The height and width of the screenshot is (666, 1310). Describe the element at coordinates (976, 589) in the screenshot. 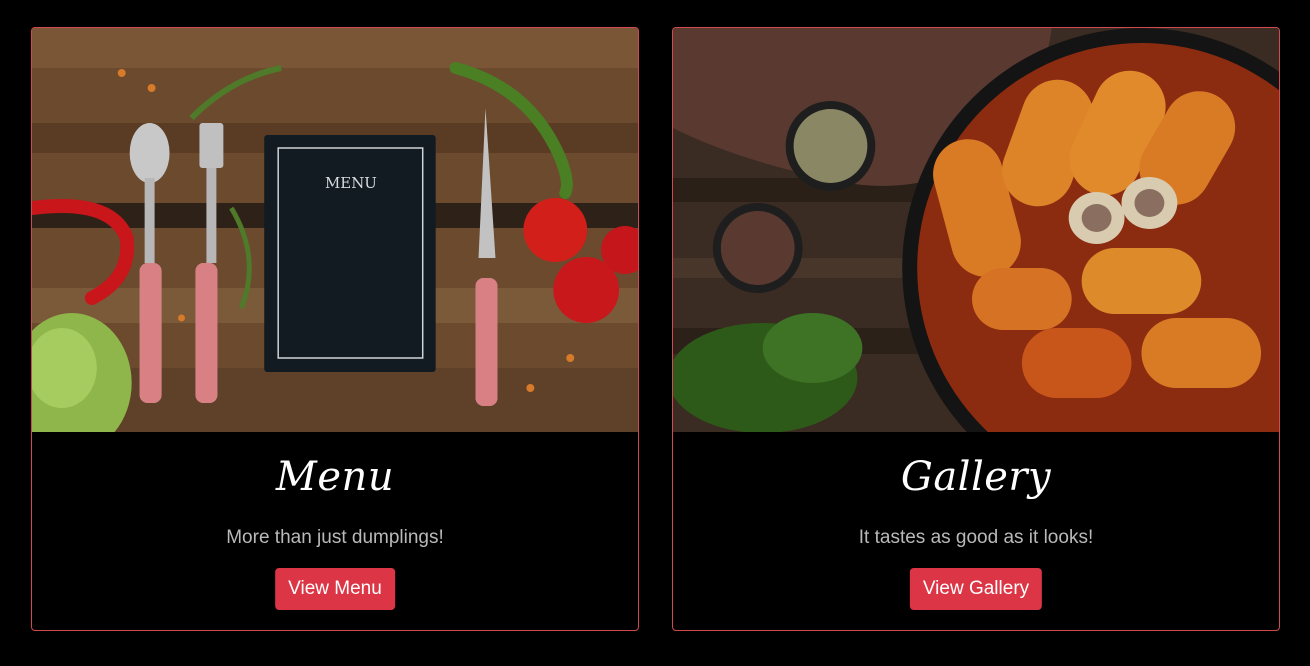

I see `view-gallery-button: View Gallery` at that location.